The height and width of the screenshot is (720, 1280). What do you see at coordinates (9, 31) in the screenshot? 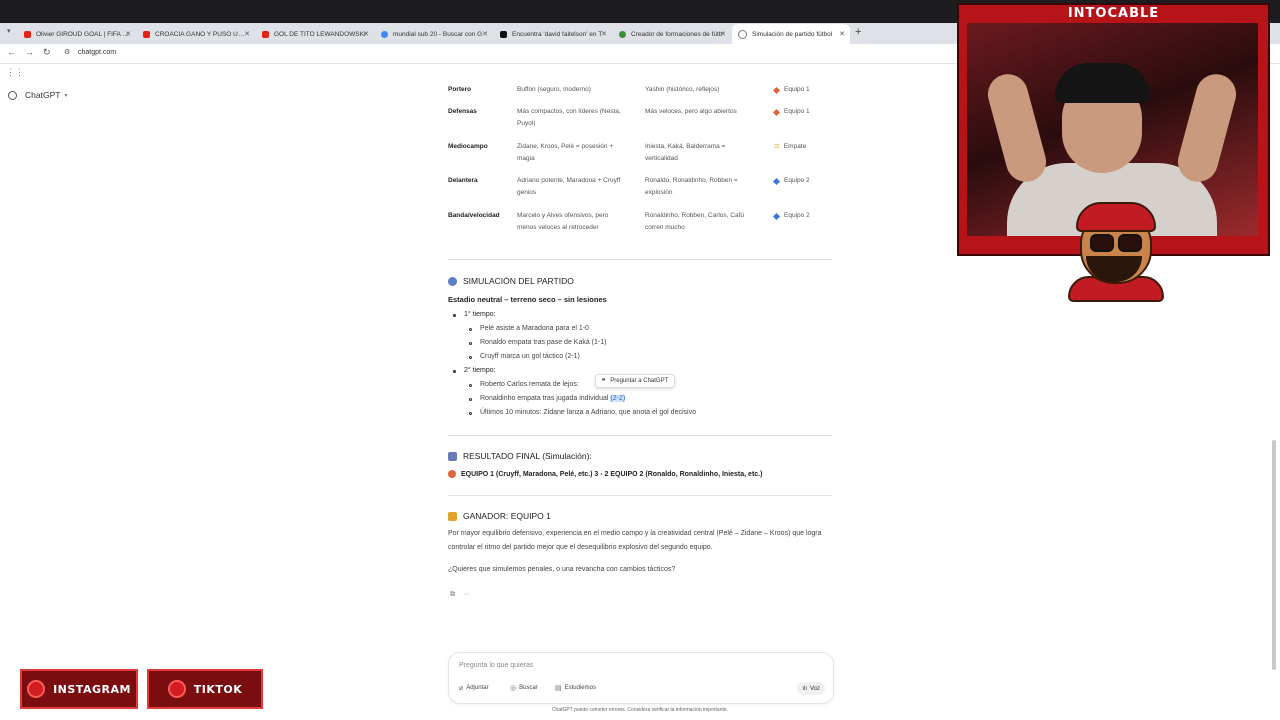
I see `tab-search-chevron-icon: ▾` at bounding box center [9, 31].